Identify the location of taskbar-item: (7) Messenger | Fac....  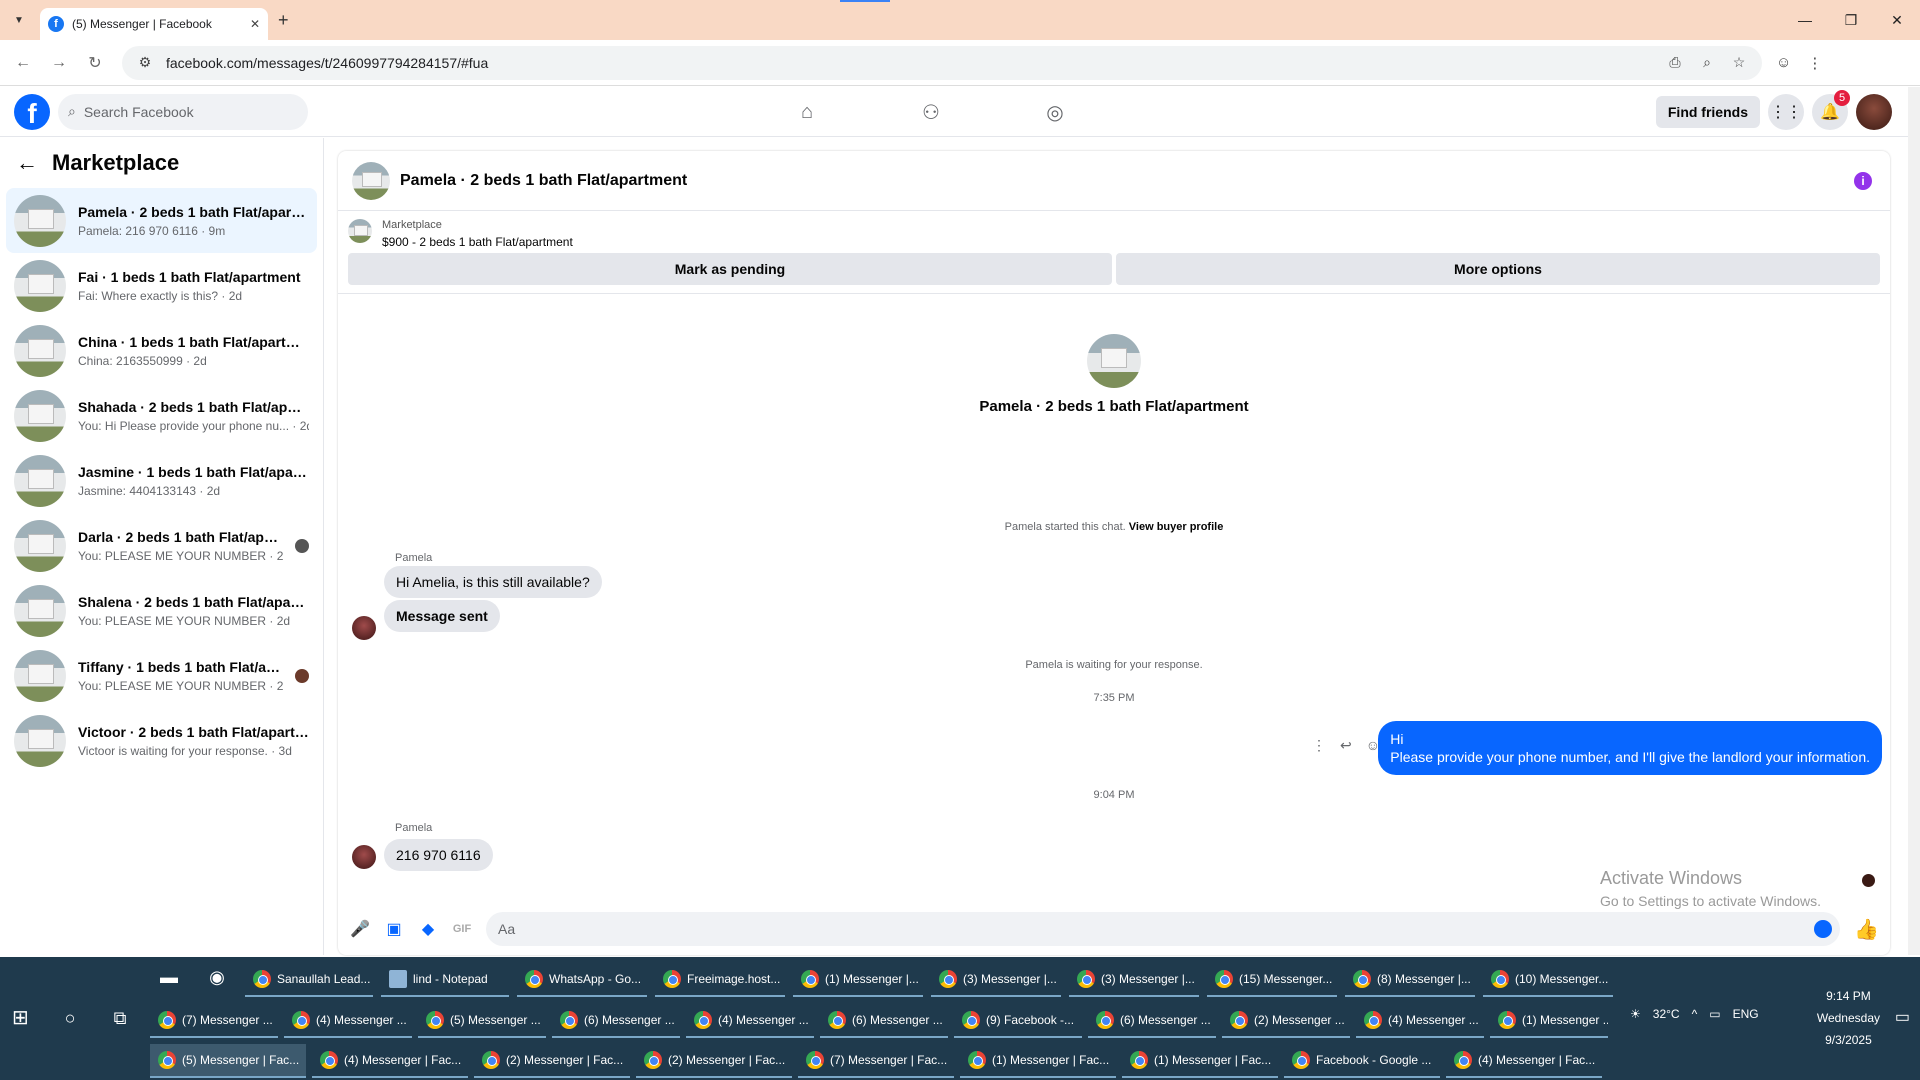
(876, 1061).